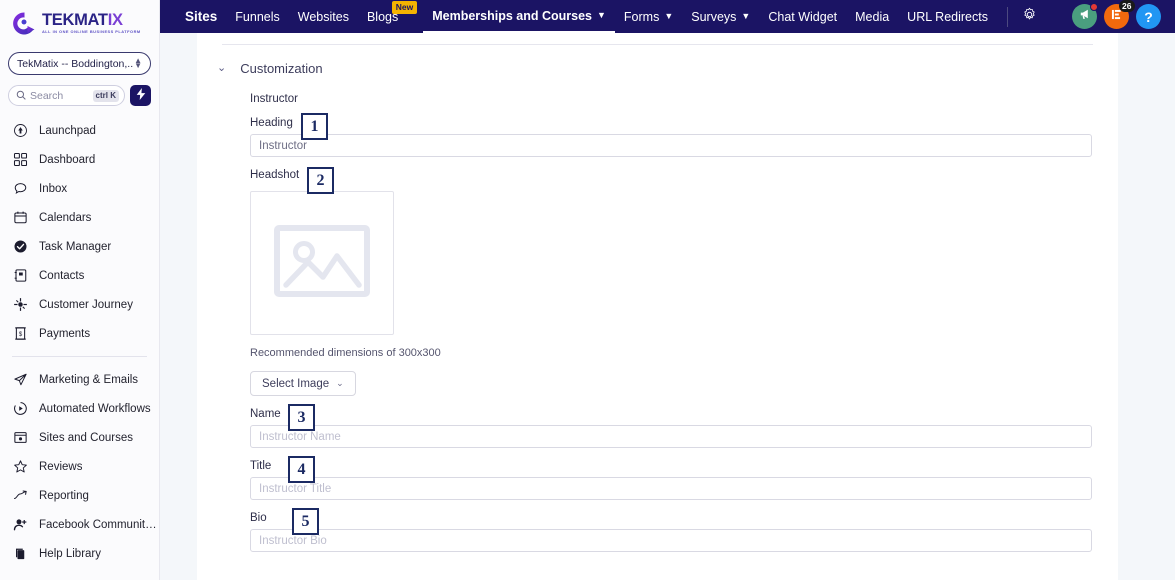  I want to click on input-bio: Instructor Bio, so click(671, 540).